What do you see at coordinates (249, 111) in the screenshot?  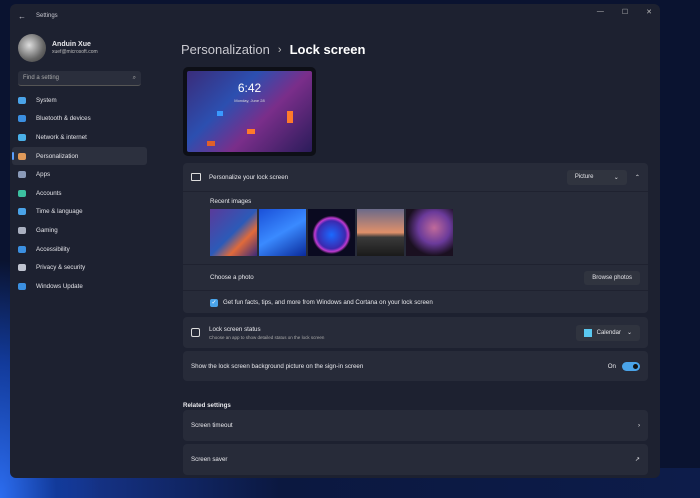 I see `lock-screen-preview: 6:42 Monday, June 28` at bounding box center [249, 111].